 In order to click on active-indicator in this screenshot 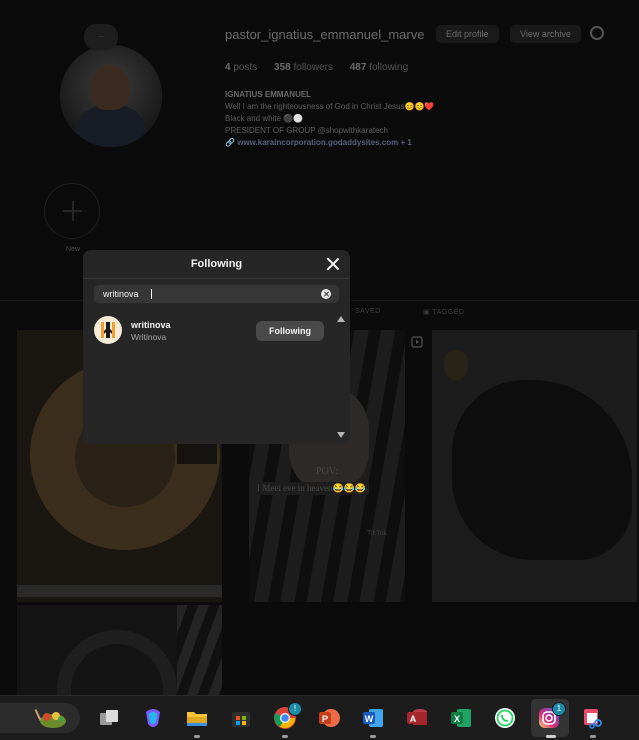, I will do `click(551, 736)`.